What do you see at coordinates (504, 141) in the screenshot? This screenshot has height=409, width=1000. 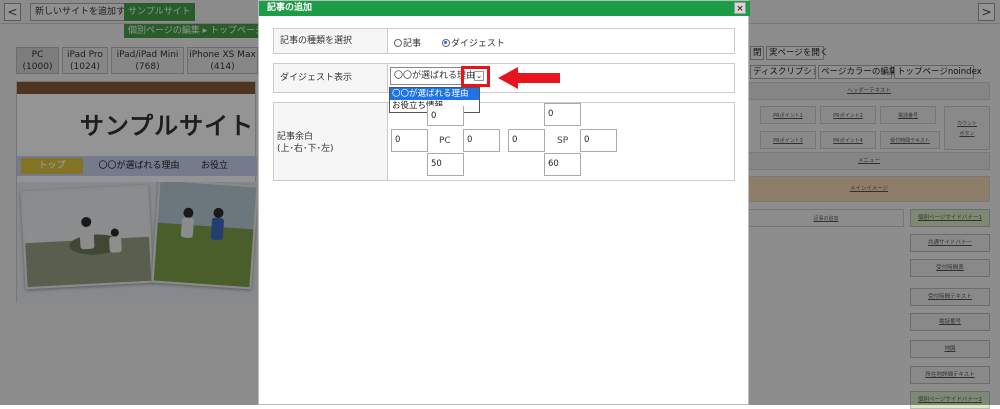 I see `margin-row: 記事余白 (上･右･下･左)` at bounding box center [504, 141].